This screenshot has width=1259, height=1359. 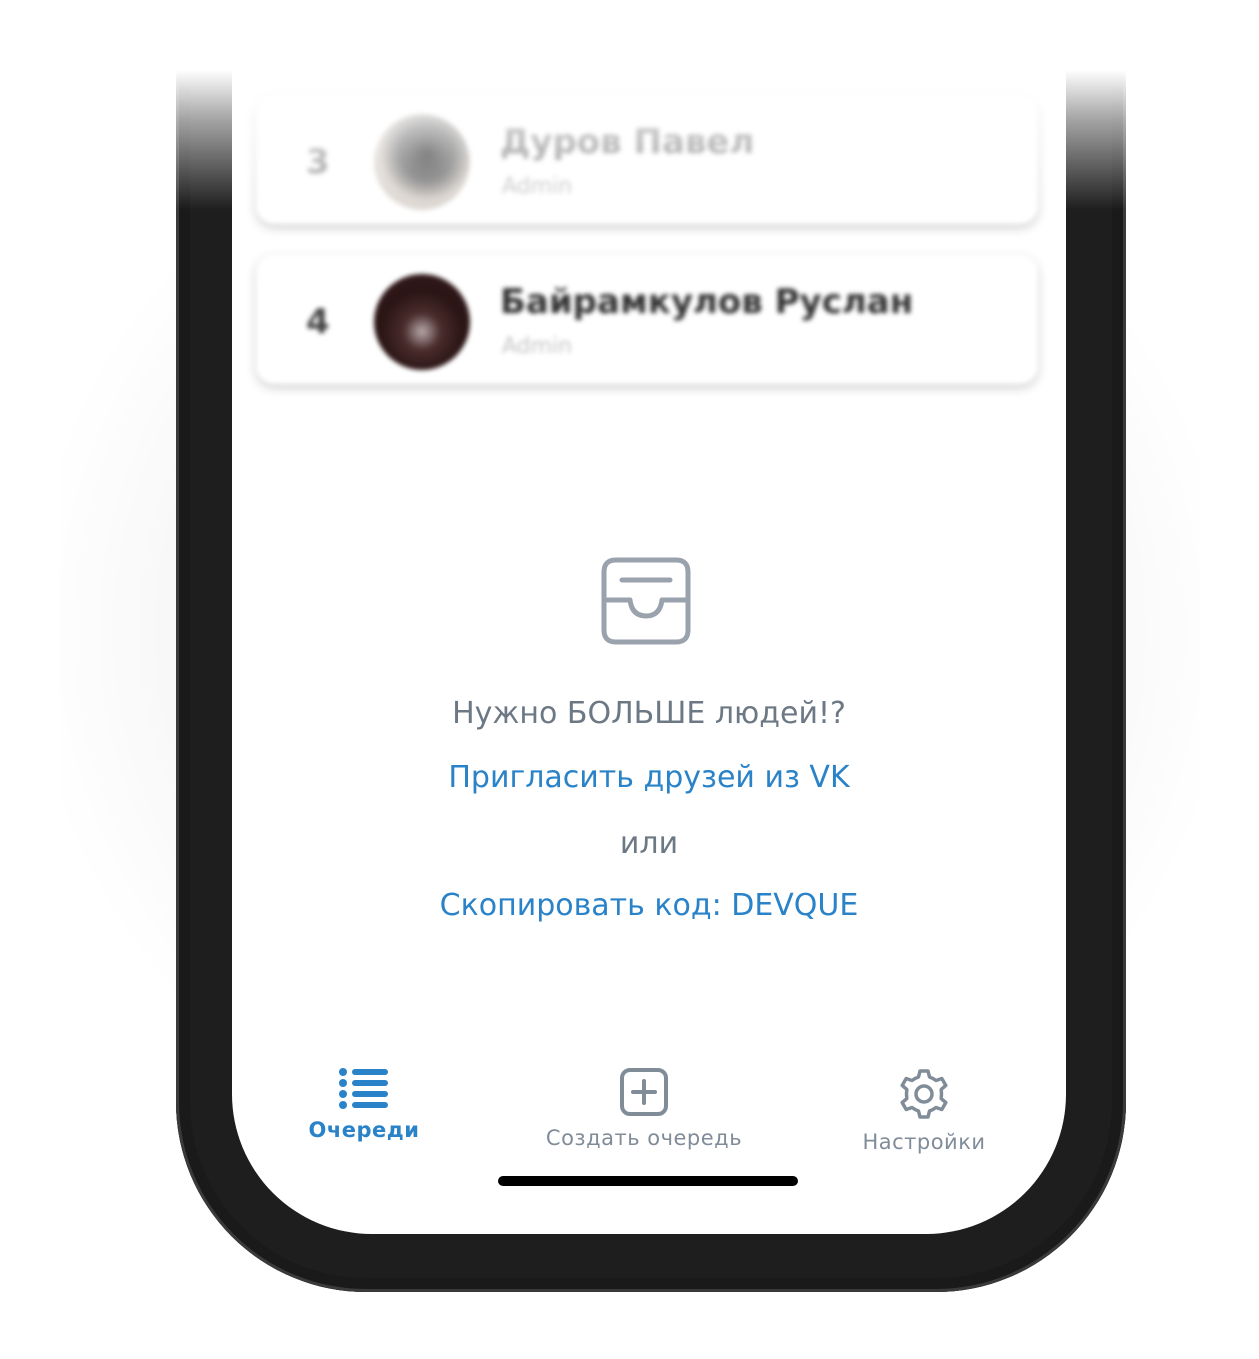 I want to click on member-card: 4 Байрамкулов Руслан Admin, so click(x=647, y=319).